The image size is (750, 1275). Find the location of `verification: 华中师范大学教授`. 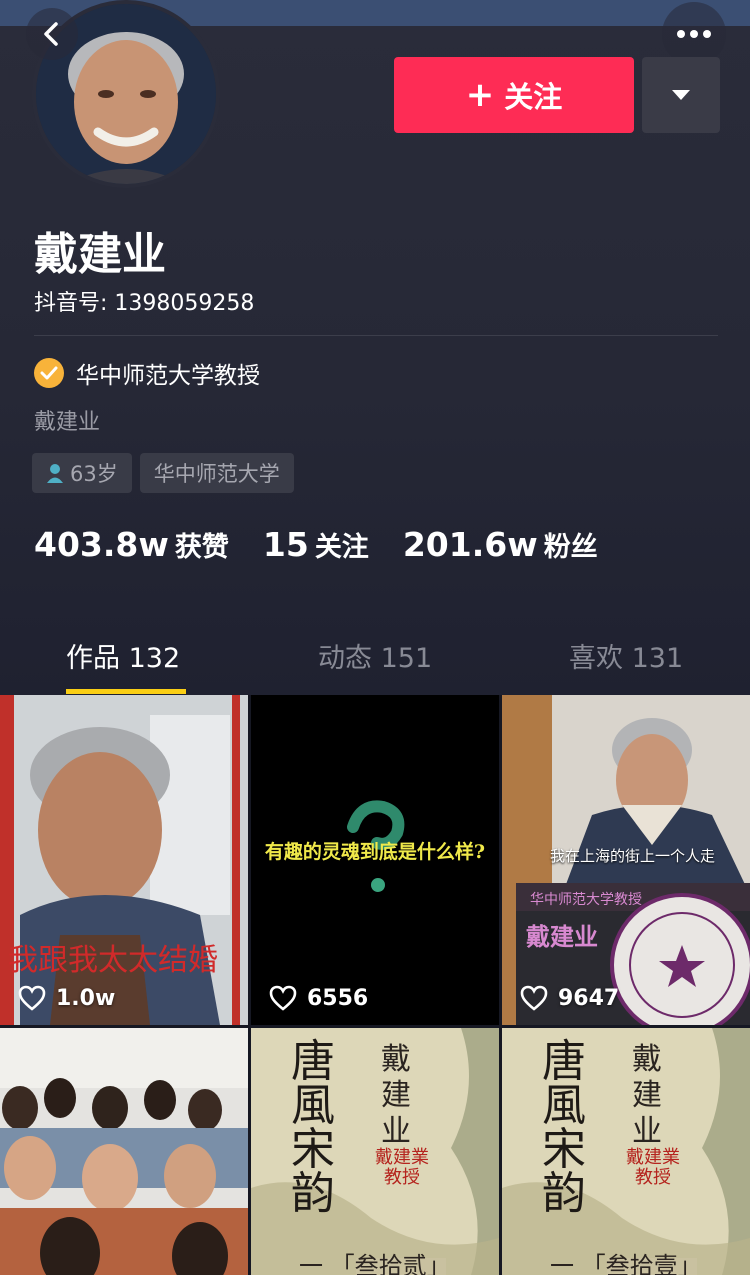

verification: 华中师范大学教授 is located at coordinates (147, 373).